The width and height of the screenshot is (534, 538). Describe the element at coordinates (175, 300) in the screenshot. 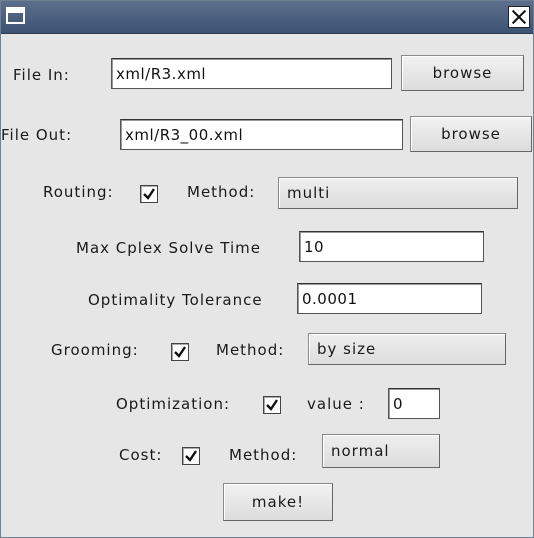

I see `optimality-label: Optimality Tolerance` at that location.